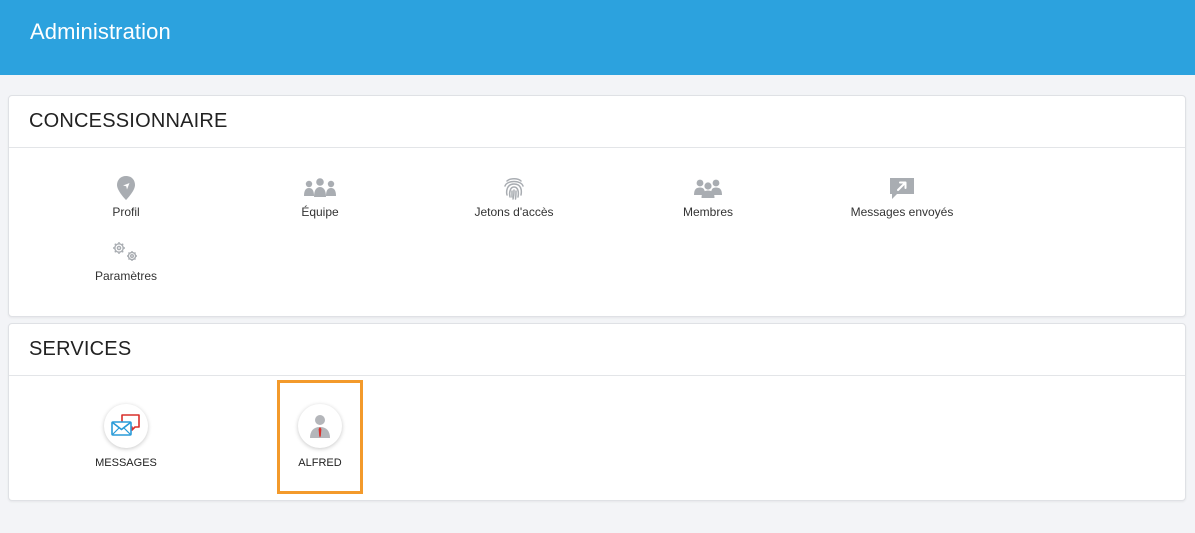  I want to click on fingerprint-icon, so click(514, 189).